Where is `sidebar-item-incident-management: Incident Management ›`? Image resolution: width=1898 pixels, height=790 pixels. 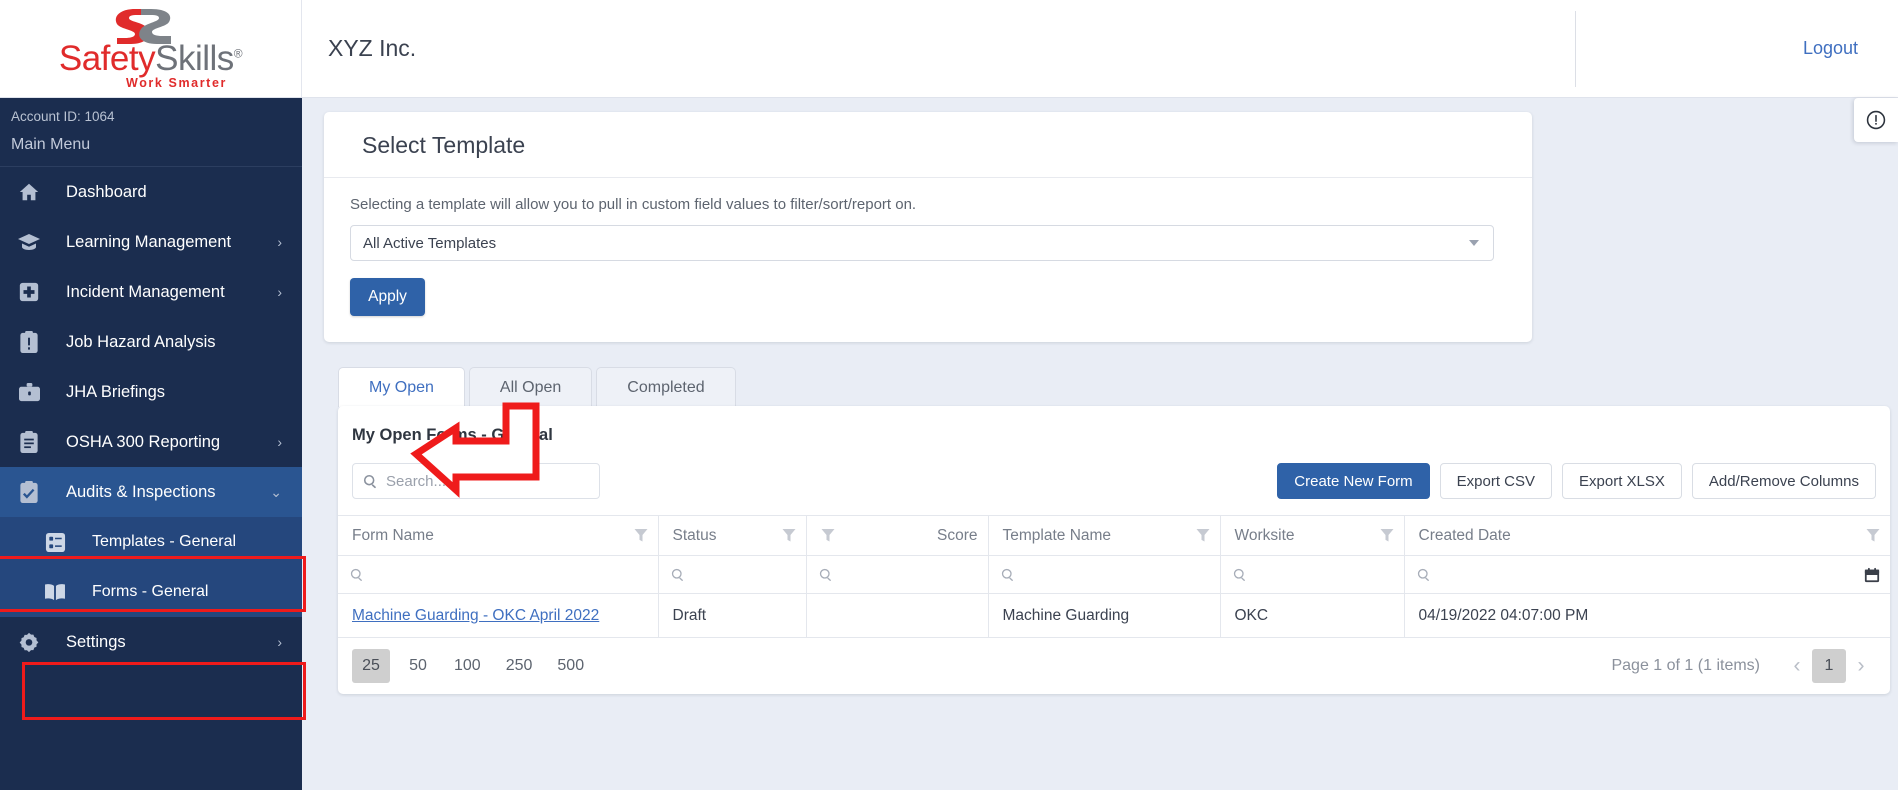
sidebar-item-incident-management: Incident Management › is located at coordinates (151, 292).